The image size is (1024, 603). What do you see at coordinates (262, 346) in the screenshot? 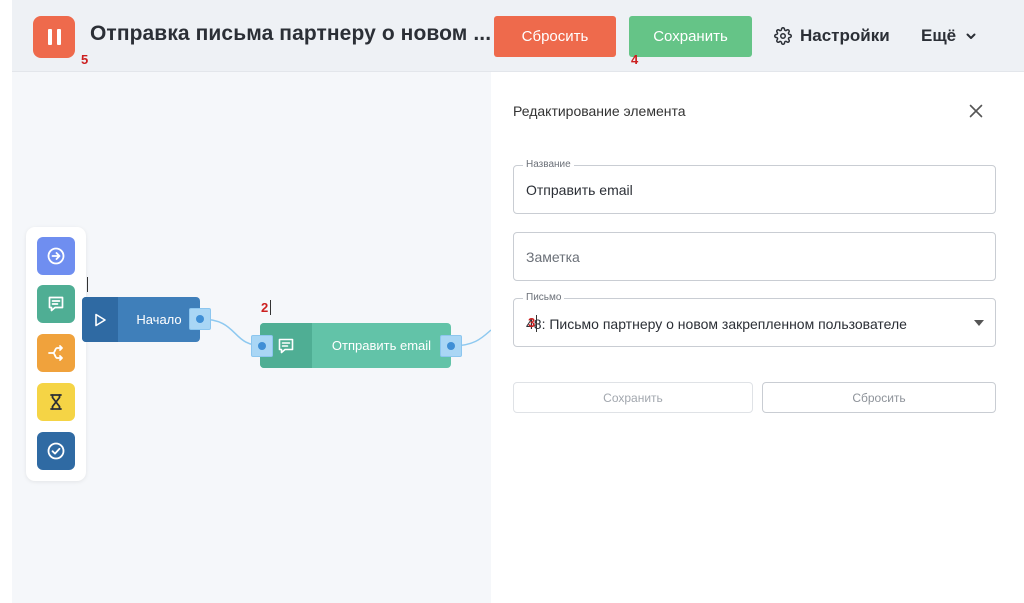
I see `send-email-input-port` at bounding box center [262, 346].